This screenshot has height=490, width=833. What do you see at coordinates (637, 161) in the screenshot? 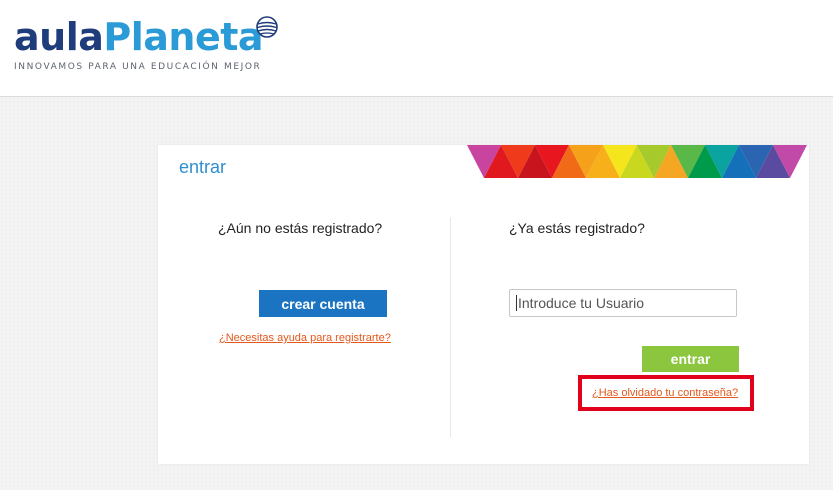
I see `decorative-color-triangles` at bounding box center [637, 161].